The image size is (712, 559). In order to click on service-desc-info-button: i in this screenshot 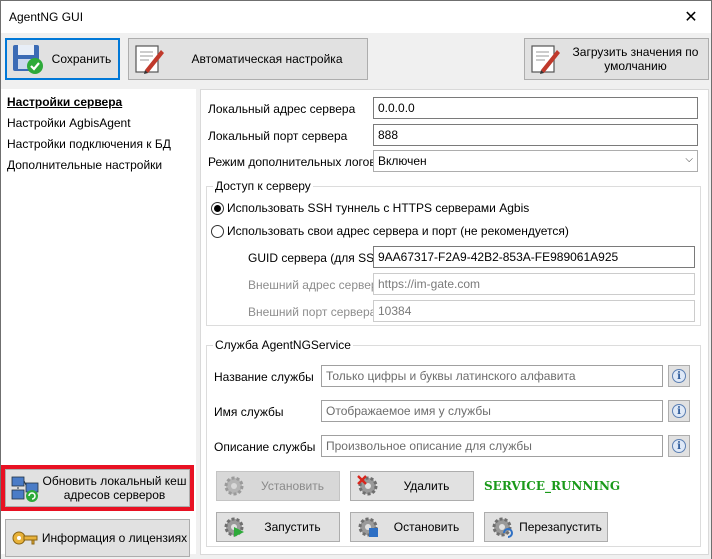, I will do `click(679, 446)`.